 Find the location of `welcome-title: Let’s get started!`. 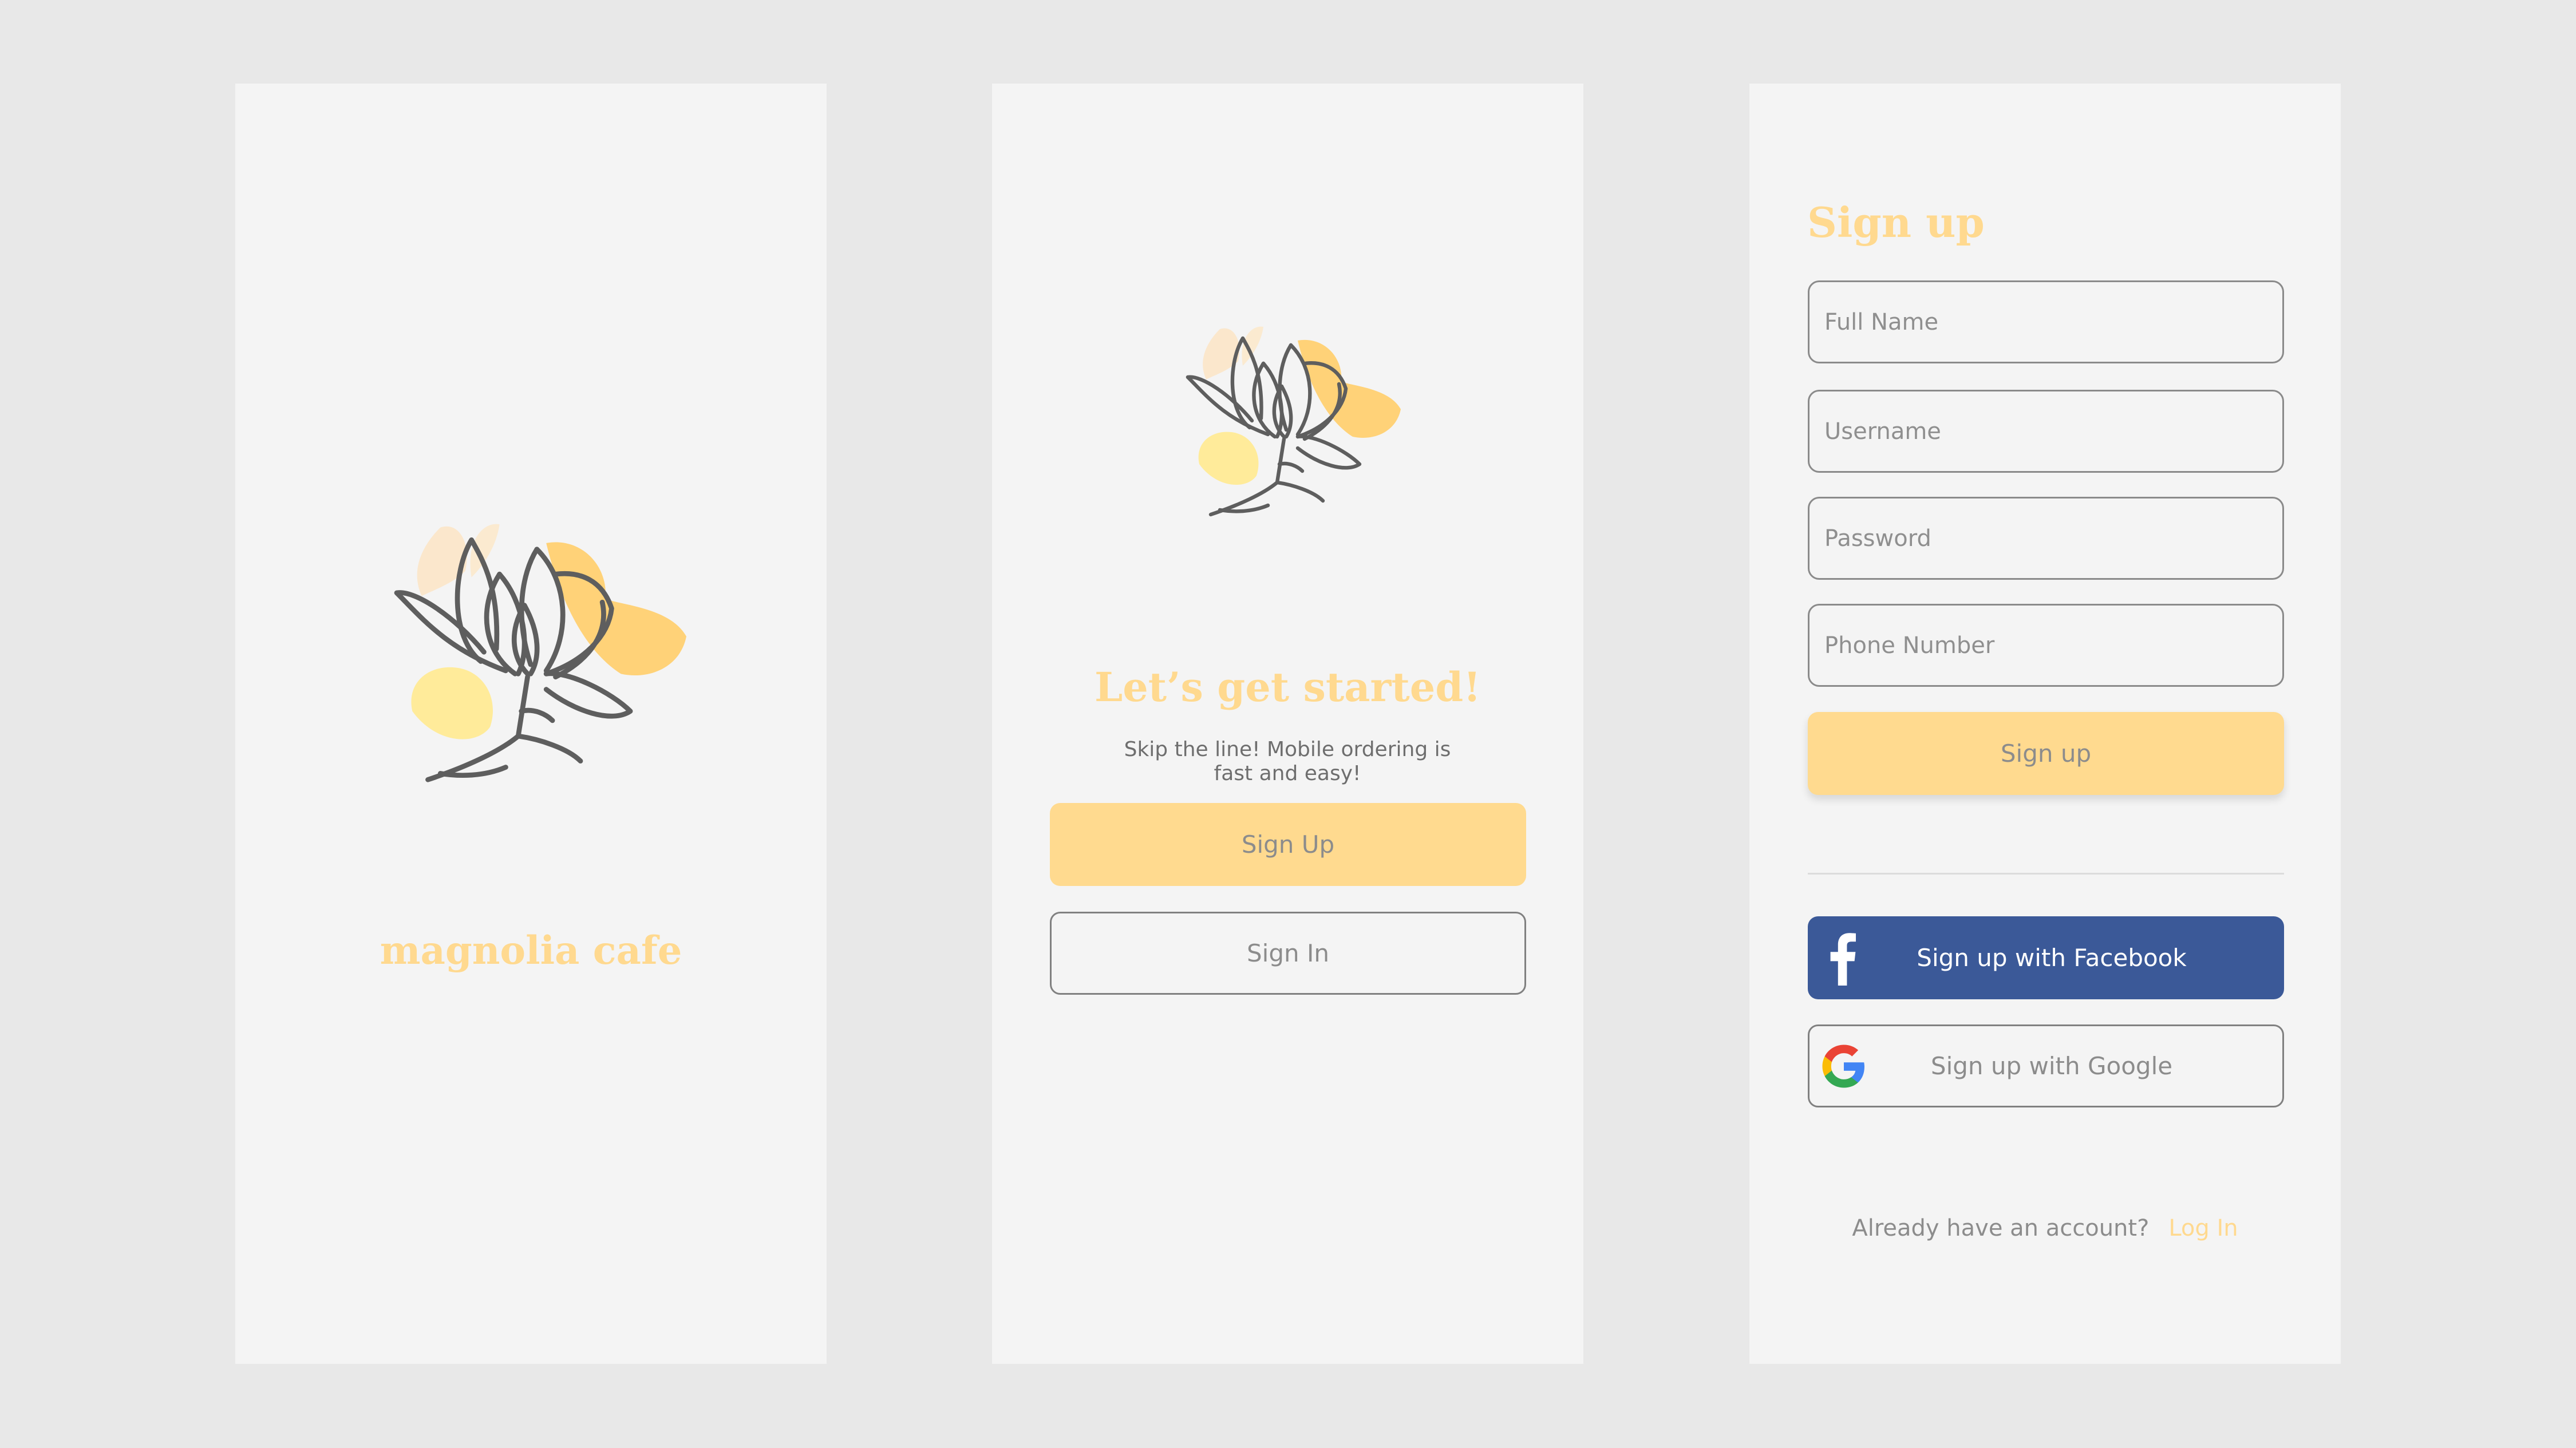

welcome-title: Let’s get started! is located at coordinates (1288, 687).